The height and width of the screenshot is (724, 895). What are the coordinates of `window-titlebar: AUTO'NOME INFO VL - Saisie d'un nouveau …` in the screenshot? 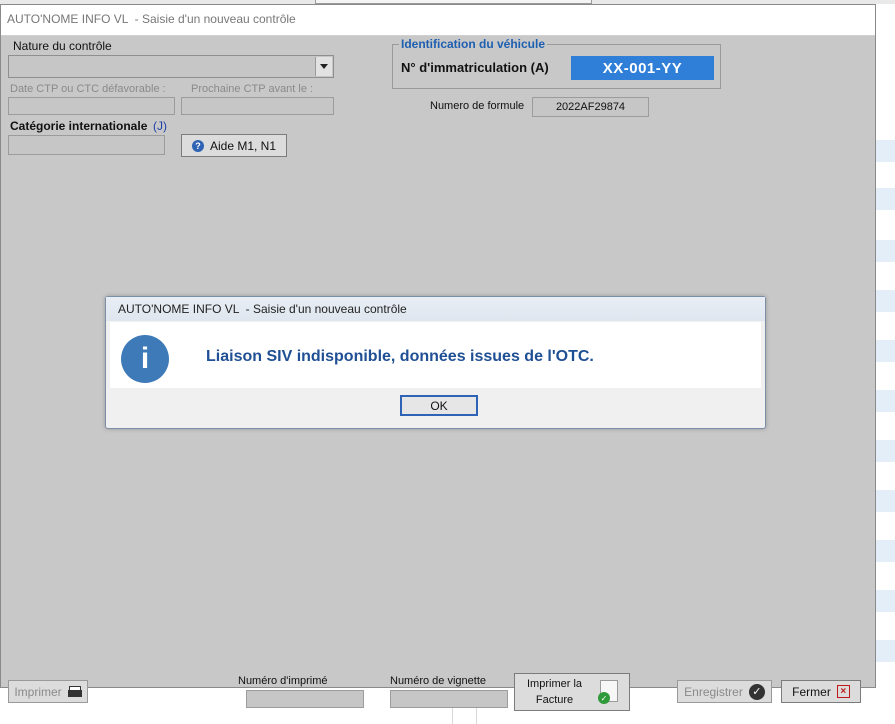 It's located at (438, 20).